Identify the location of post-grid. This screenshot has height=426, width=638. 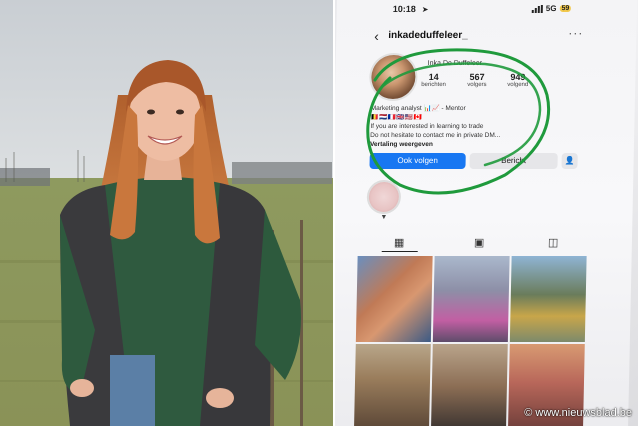
(470, 341).